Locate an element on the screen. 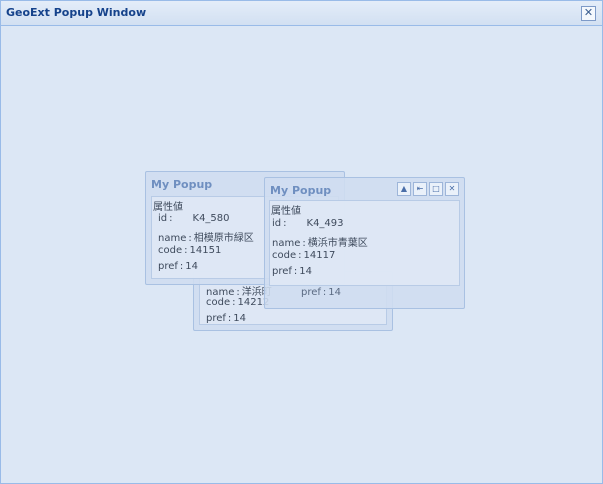 The height and width of the screenshot is (484, 603). attr-row-code: code:14212 is located at coordinates (238, 302).